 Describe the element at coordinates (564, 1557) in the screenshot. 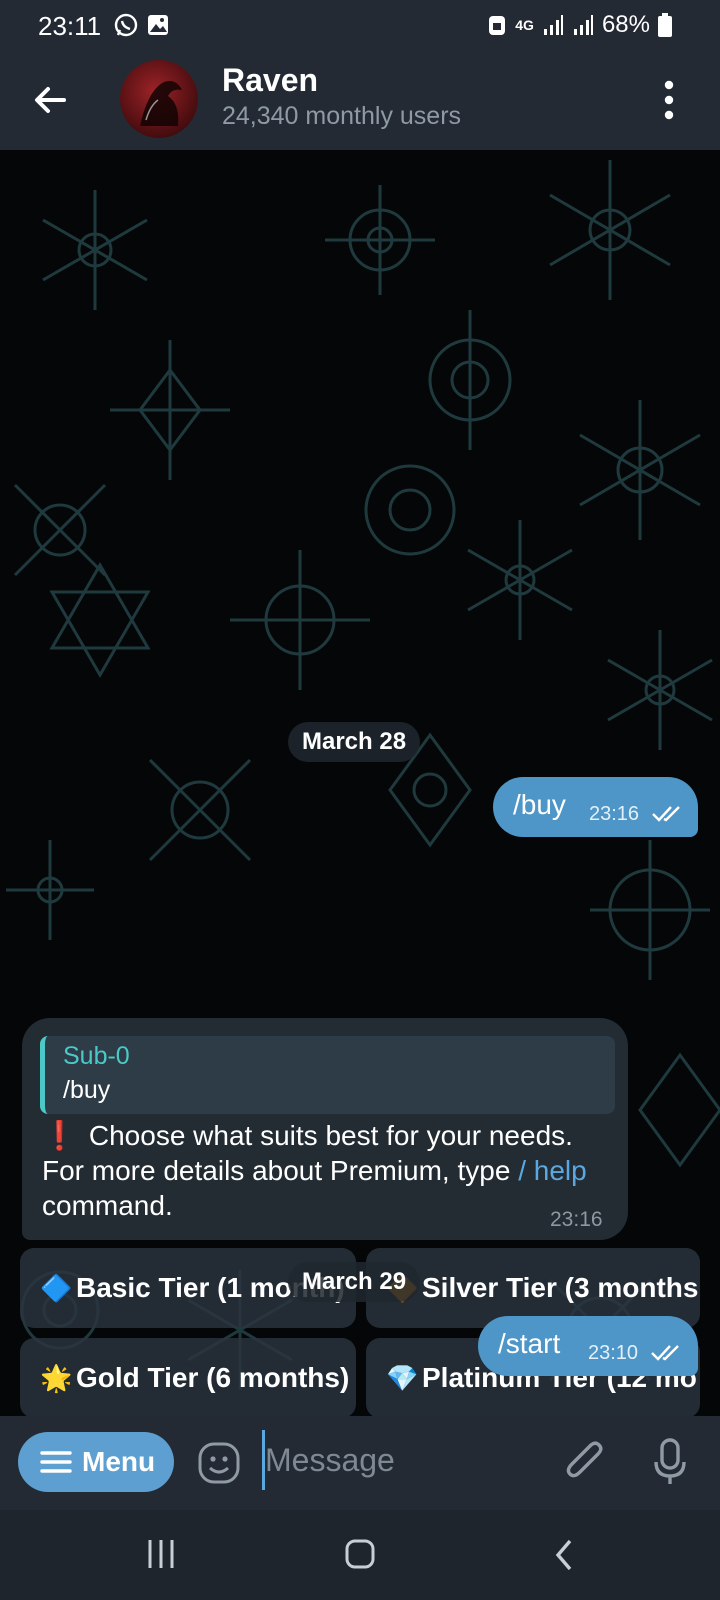

I see `back-nav-icon` at that location.